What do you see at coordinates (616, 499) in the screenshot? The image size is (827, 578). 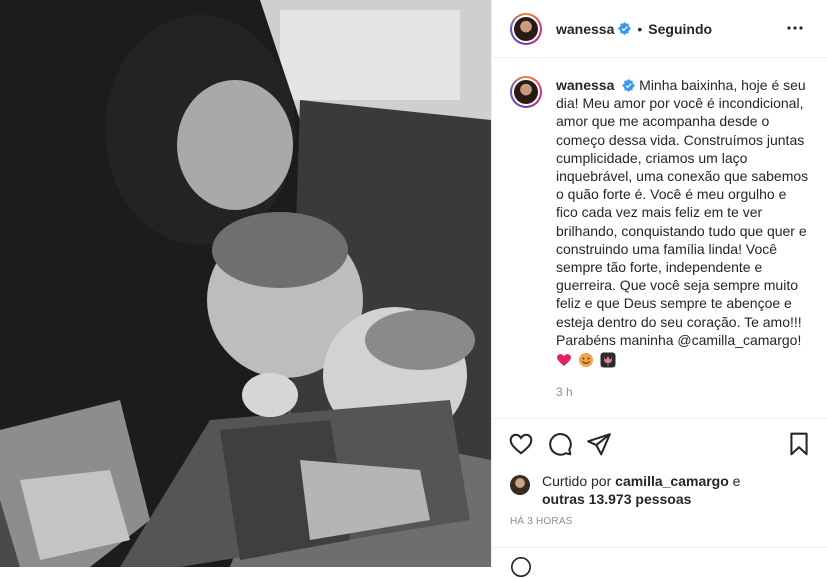 I see `likes-others-link: outras 13.973 pessoas` at bounding box center [616, 499].